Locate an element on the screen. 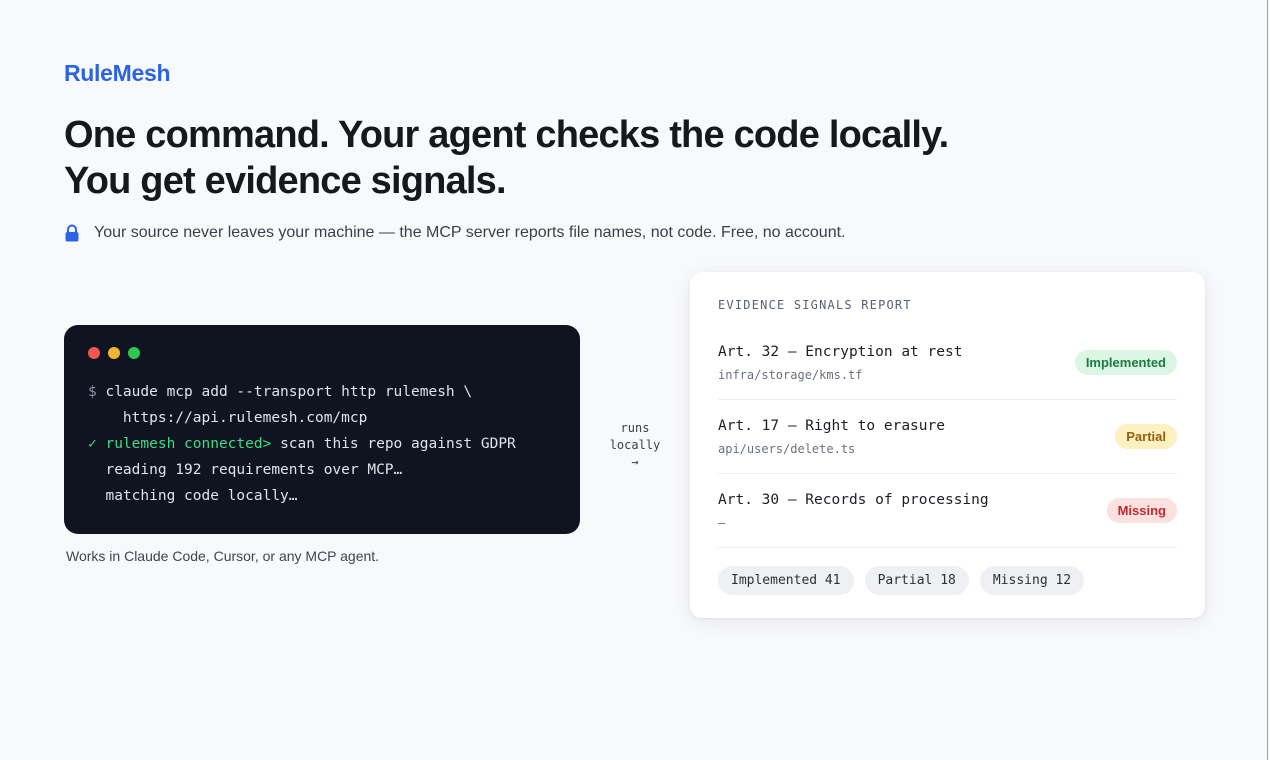 The width and height of the screenshot is (1270, 760). connected-label: rulemesh connected> is located at coordinates (184, 444).